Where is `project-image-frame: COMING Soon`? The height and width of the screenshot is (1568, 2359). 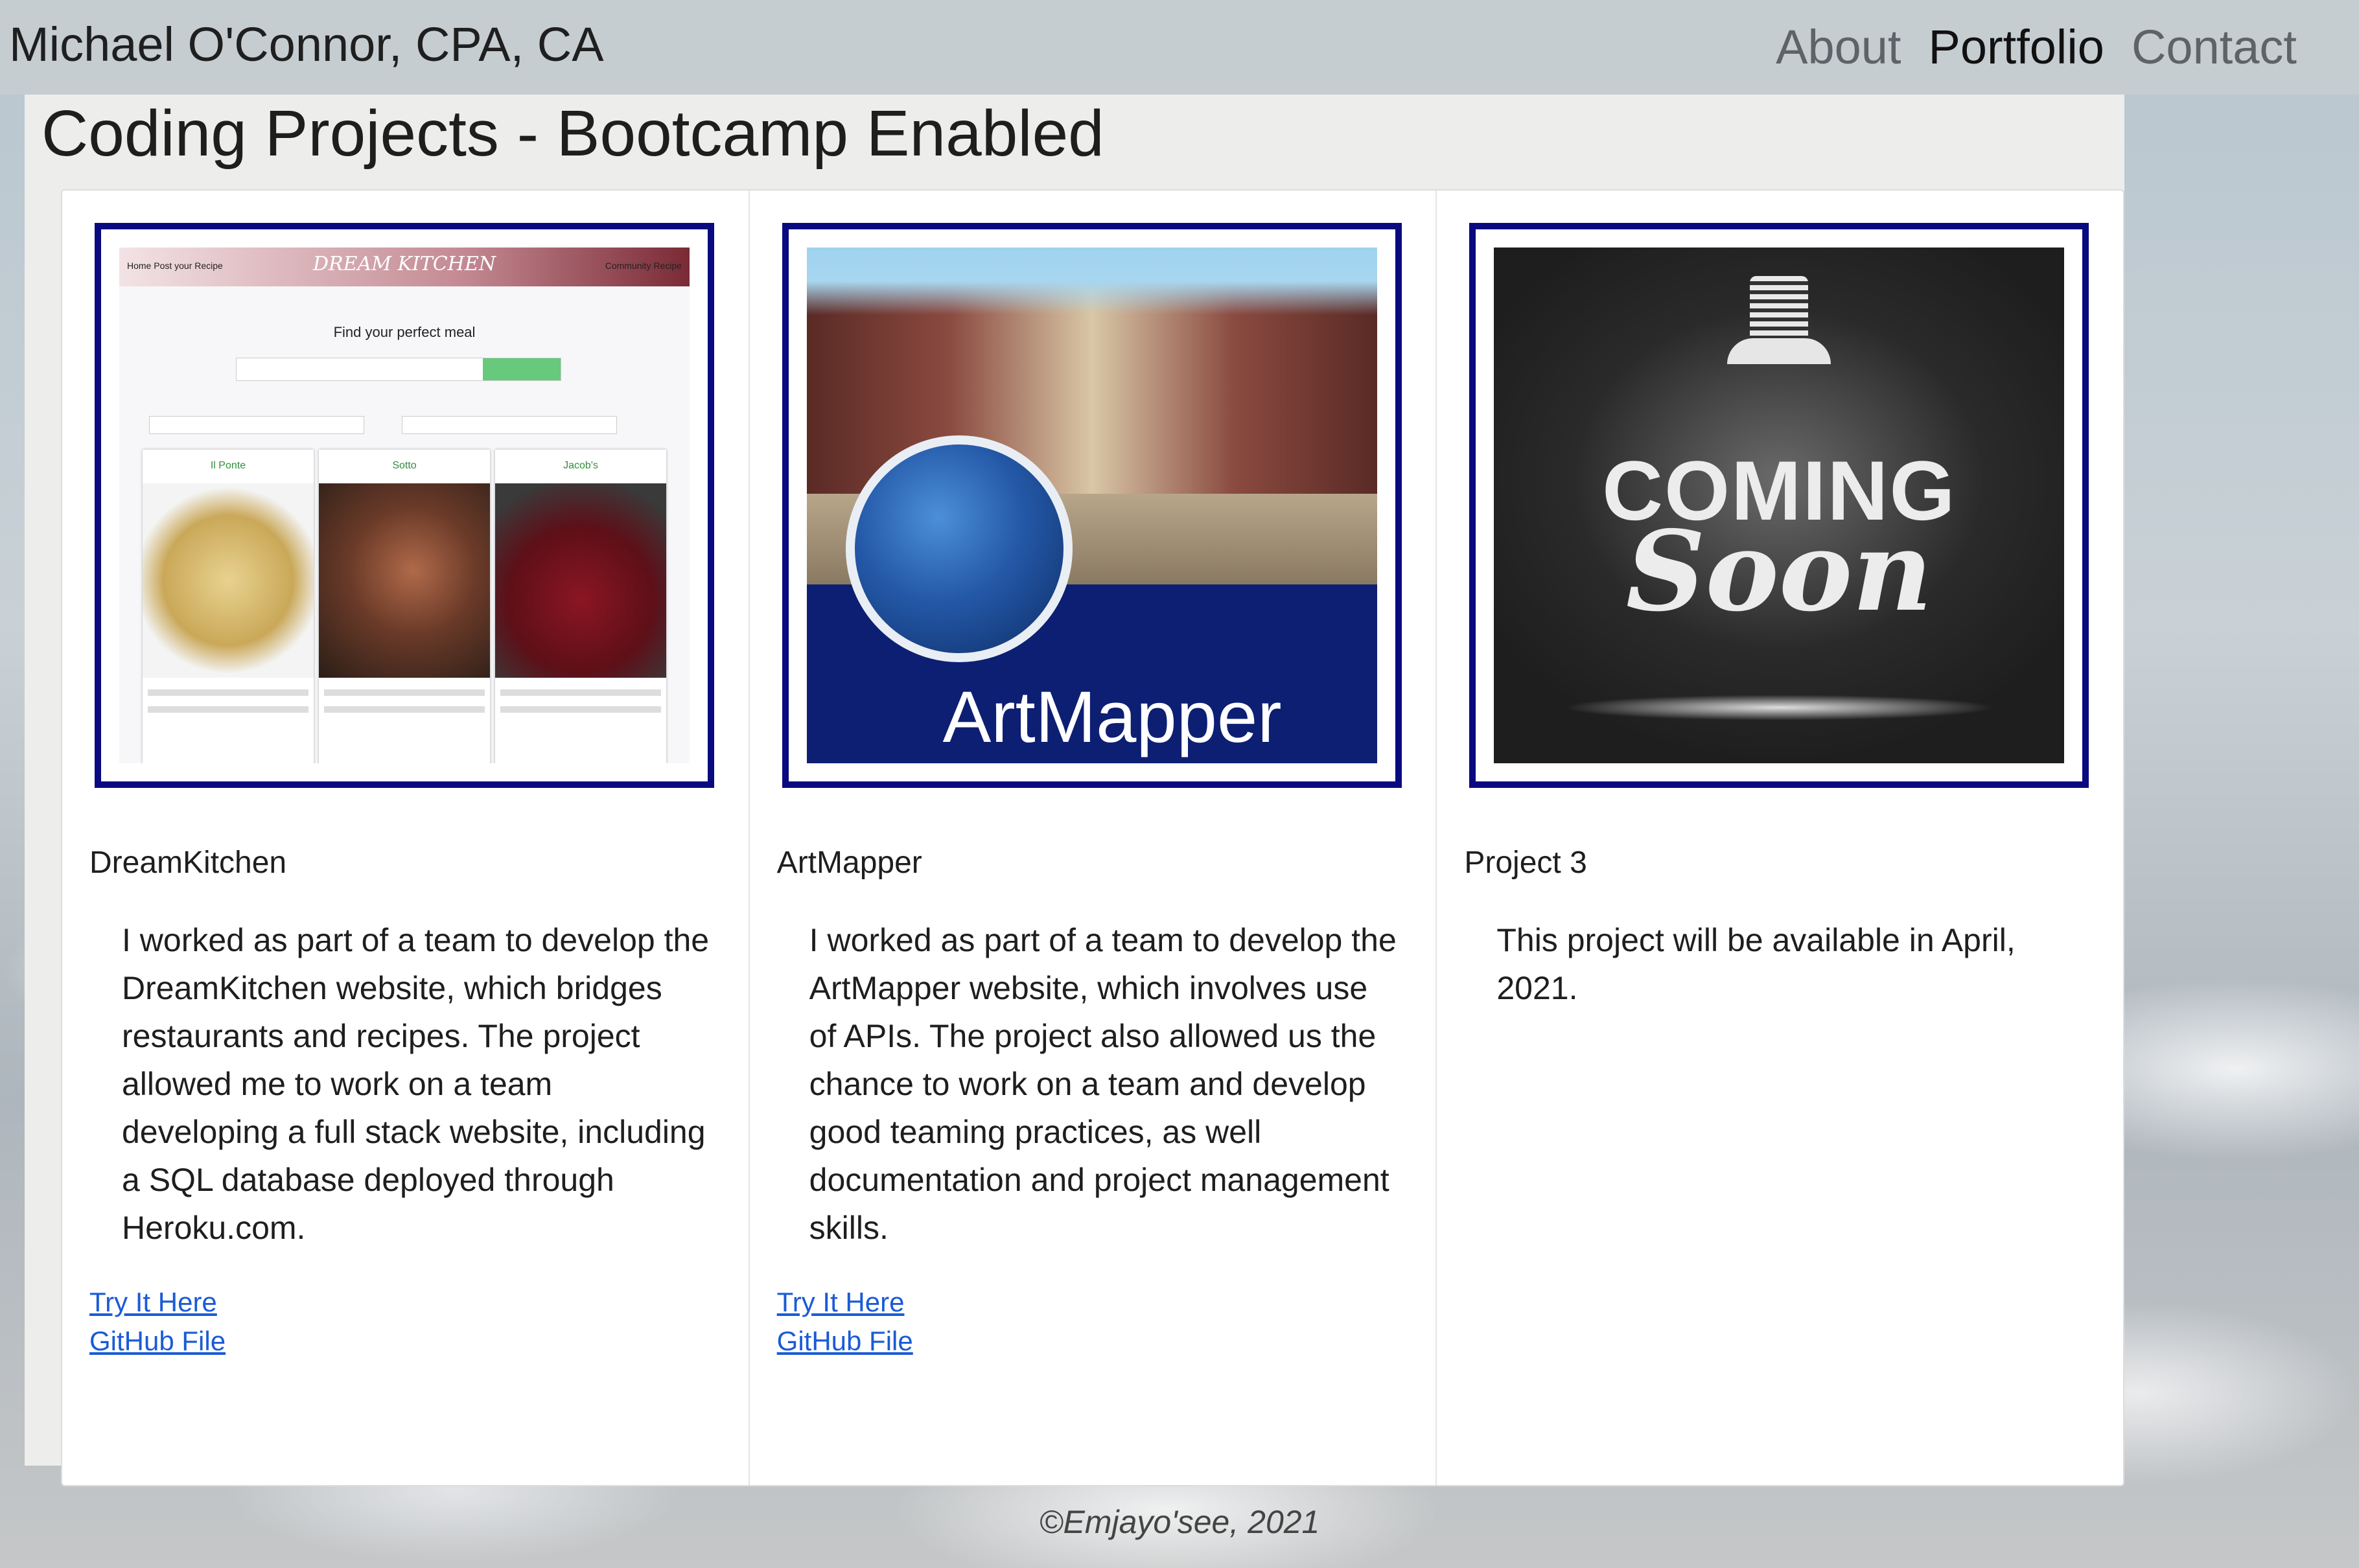
project-image-frame: COMING Soon is located at coordinates (1779, 505).